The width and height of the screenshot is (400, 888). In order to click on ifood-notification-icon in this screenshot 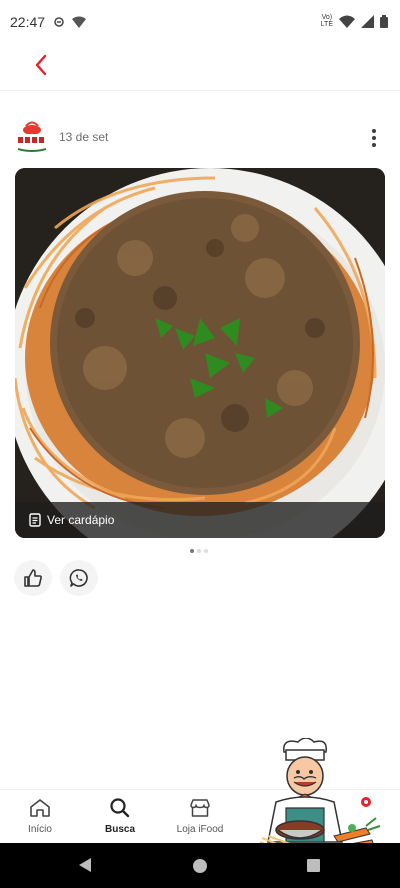, I will do `click(79, 22)`.